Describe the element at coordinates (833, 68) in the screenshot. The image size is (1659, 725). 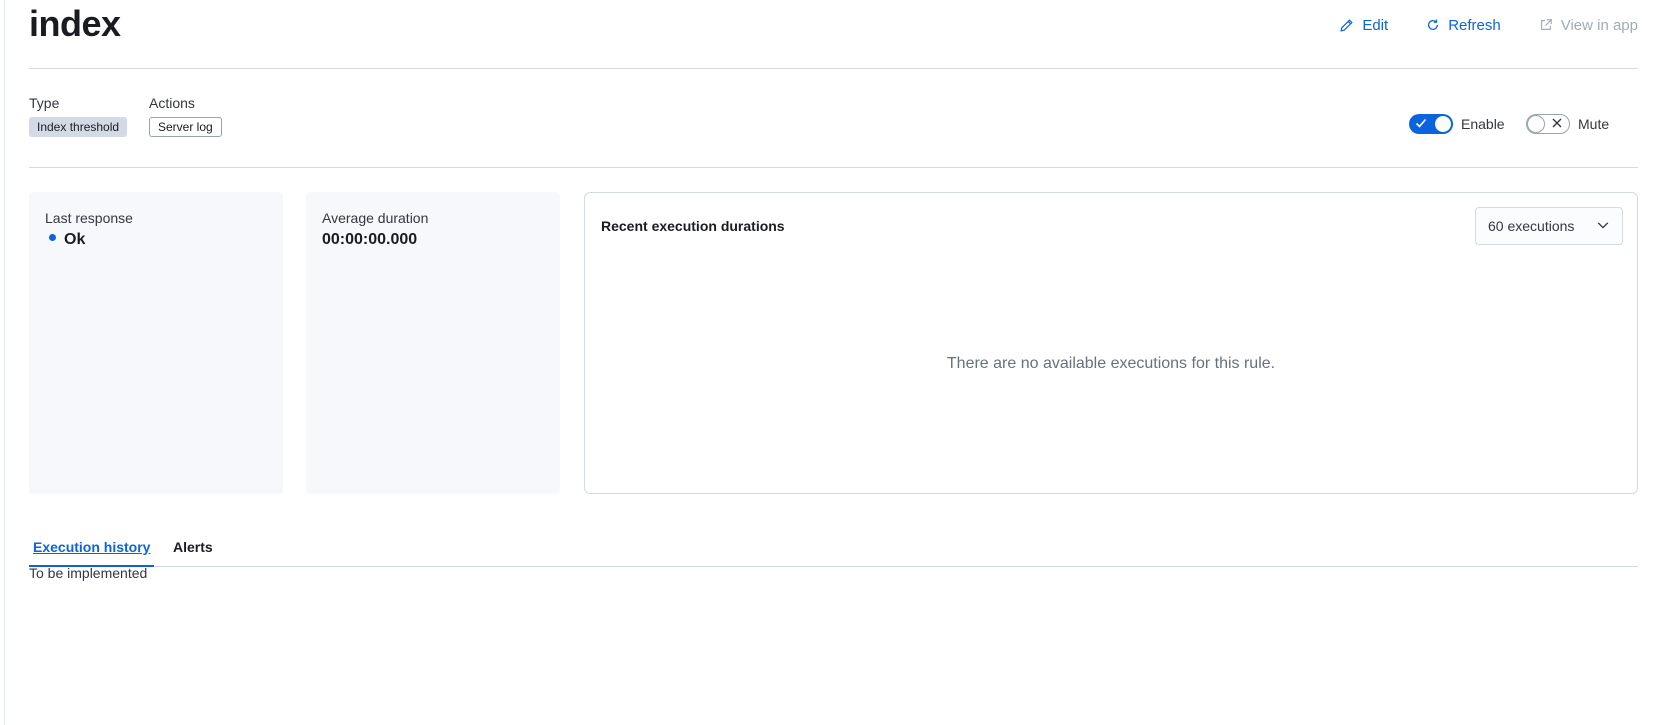
I see `divider-top` at that location.